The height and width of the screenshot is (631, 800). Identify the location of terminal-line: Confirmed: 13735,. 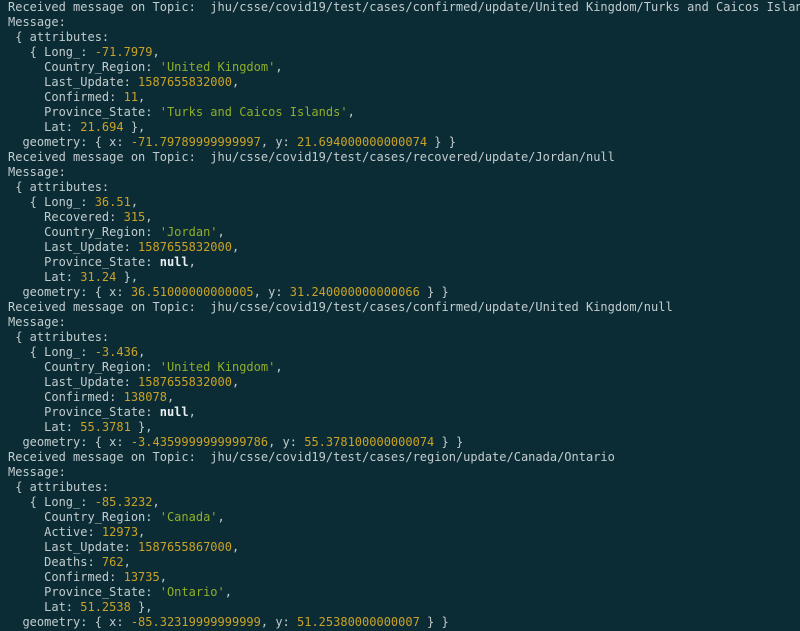
(404, 577).